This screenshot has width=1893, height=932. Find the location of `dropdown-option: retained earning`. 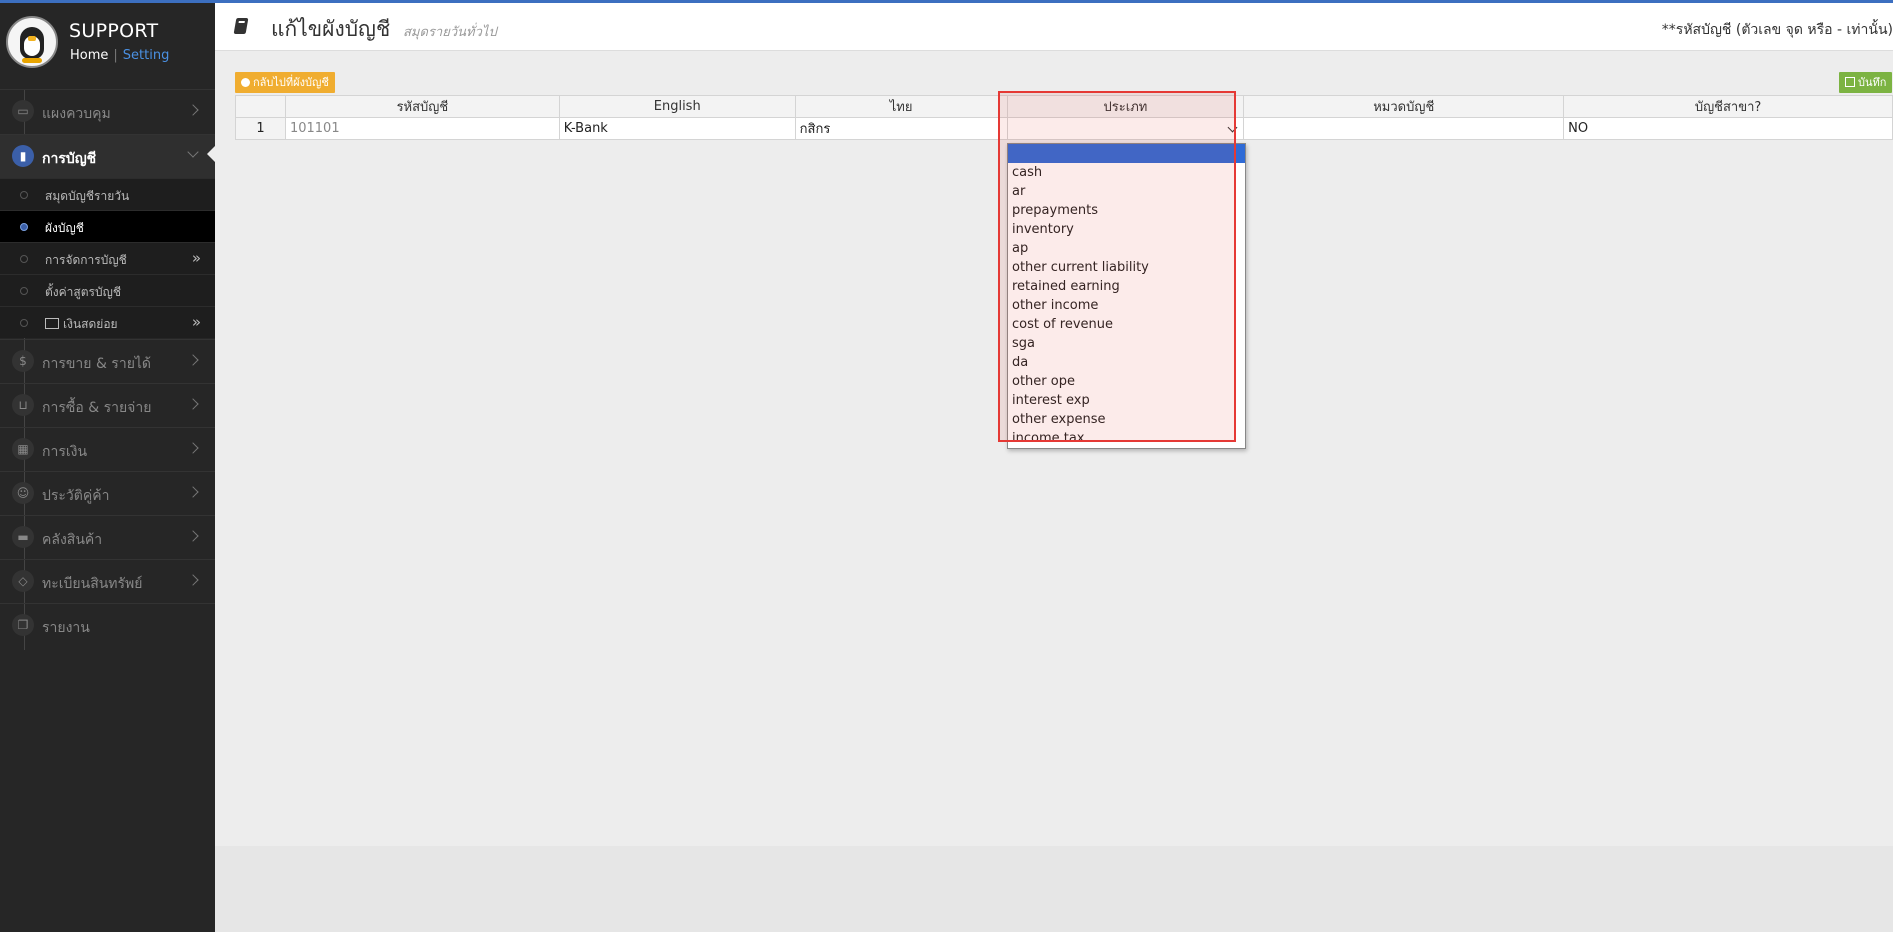

dropdown-option: retained earning is located at coordinates (1126, 286).